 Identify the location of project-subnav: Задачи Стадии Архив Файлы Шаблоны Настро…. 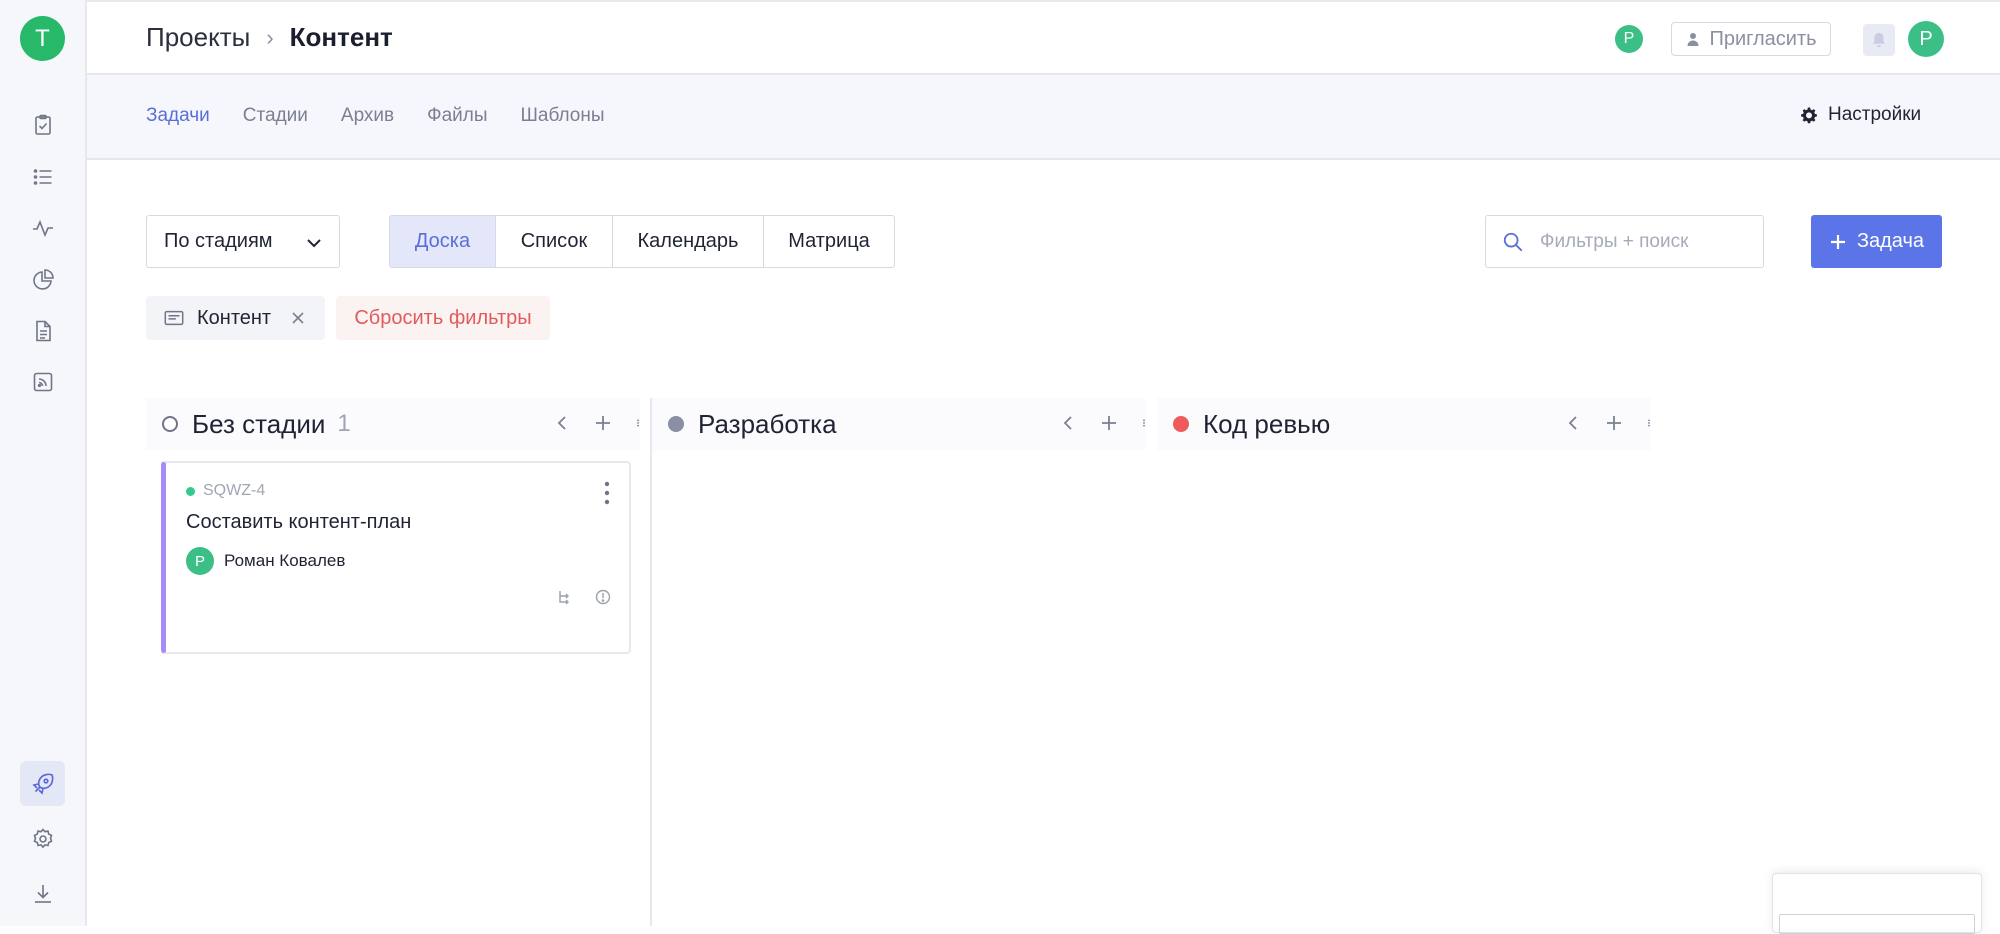
(1043, 117).